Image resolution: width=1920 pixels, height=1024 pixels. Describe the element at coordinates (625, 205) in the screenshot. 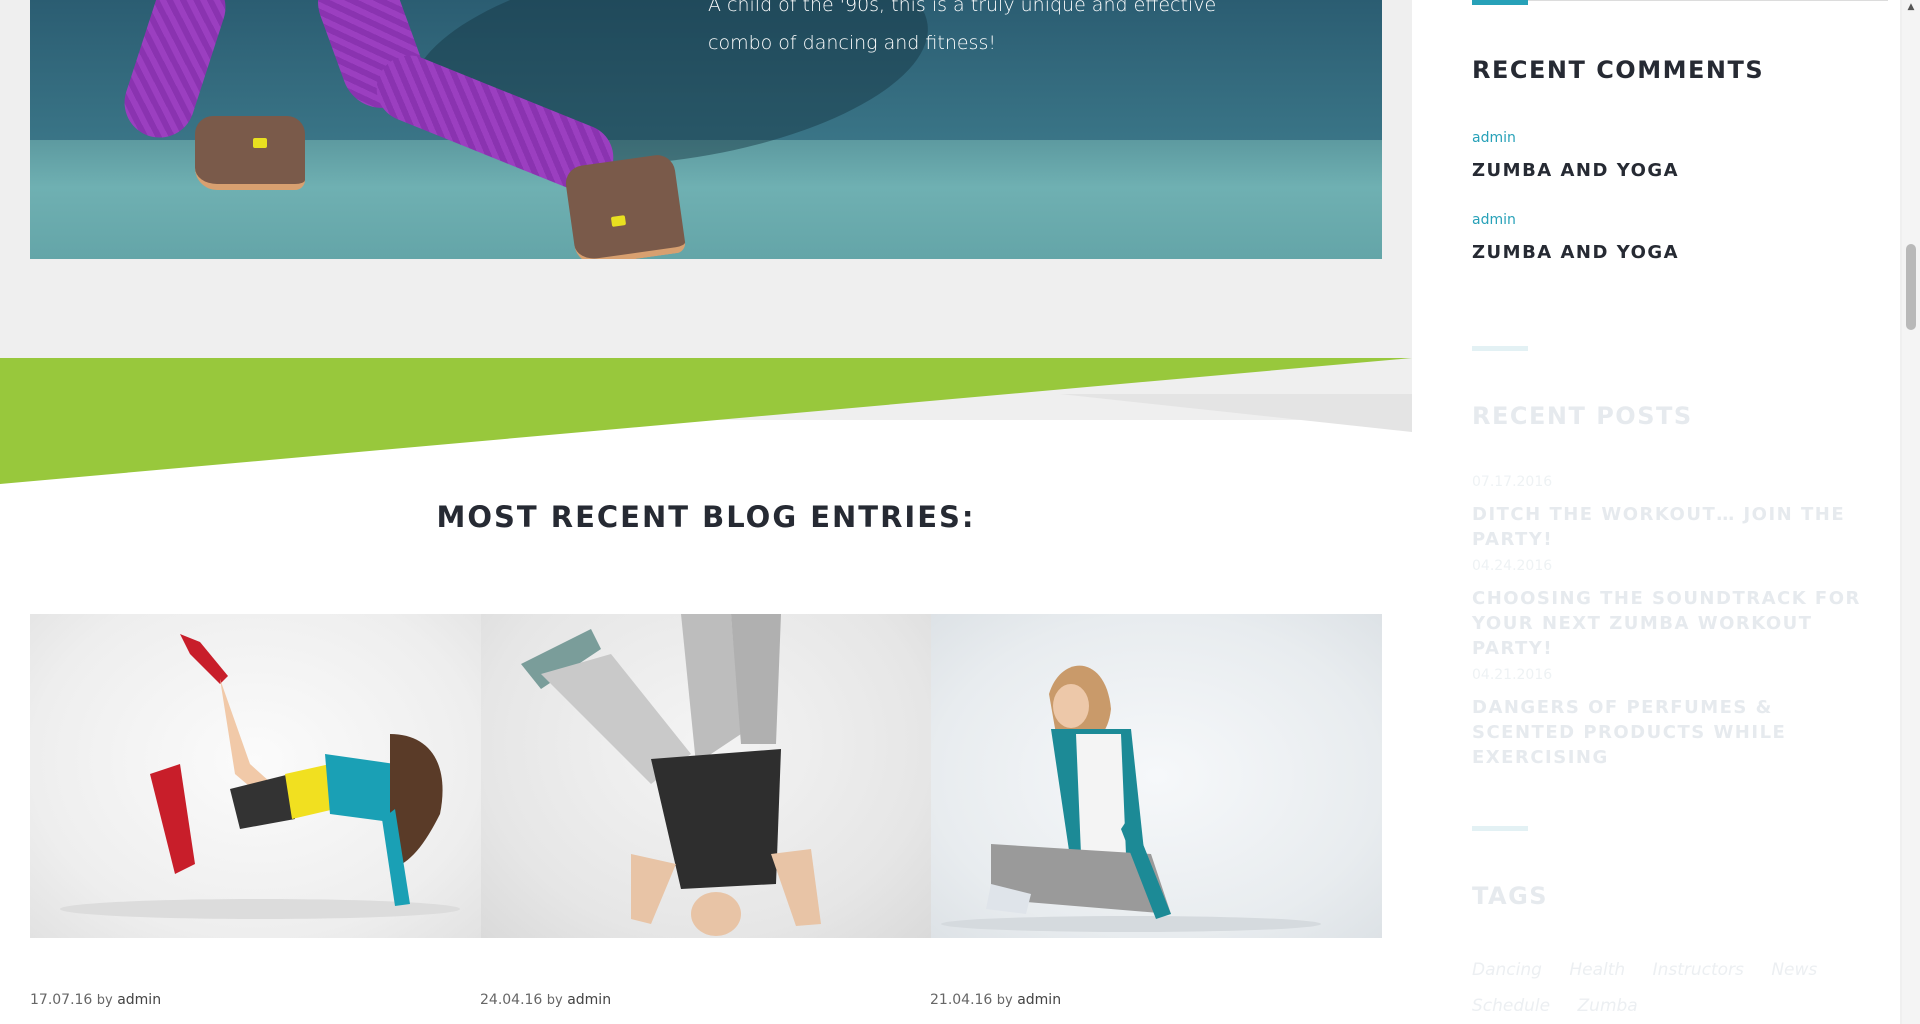

I see `dancer-shoe-right` at that location.